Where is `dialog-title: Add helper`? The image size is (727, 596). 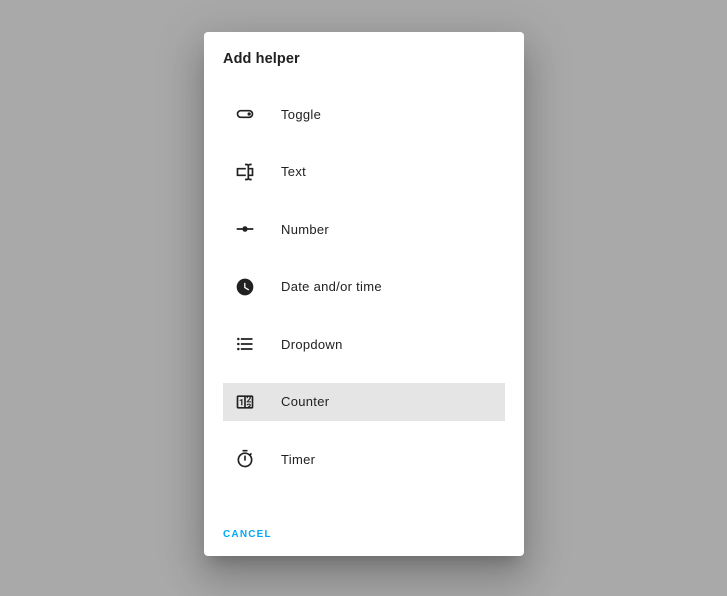 dialog-title: Add helper is located at coordinates (261, 59).